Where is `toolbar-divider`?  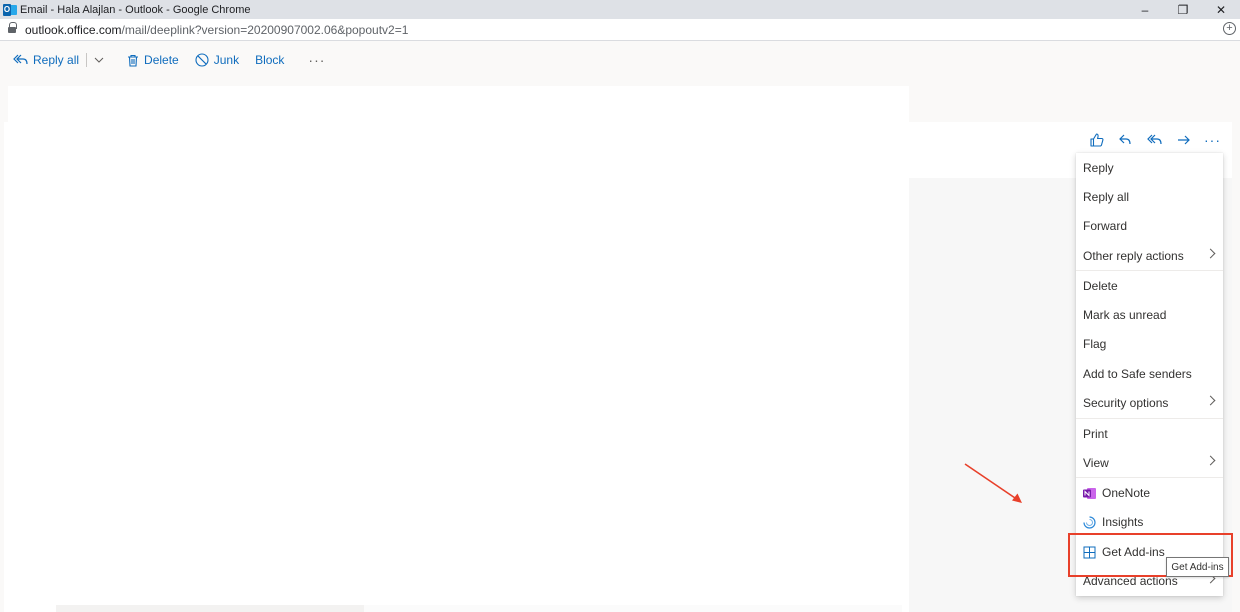 toolbar-divider is located at coordinates (87, 60).